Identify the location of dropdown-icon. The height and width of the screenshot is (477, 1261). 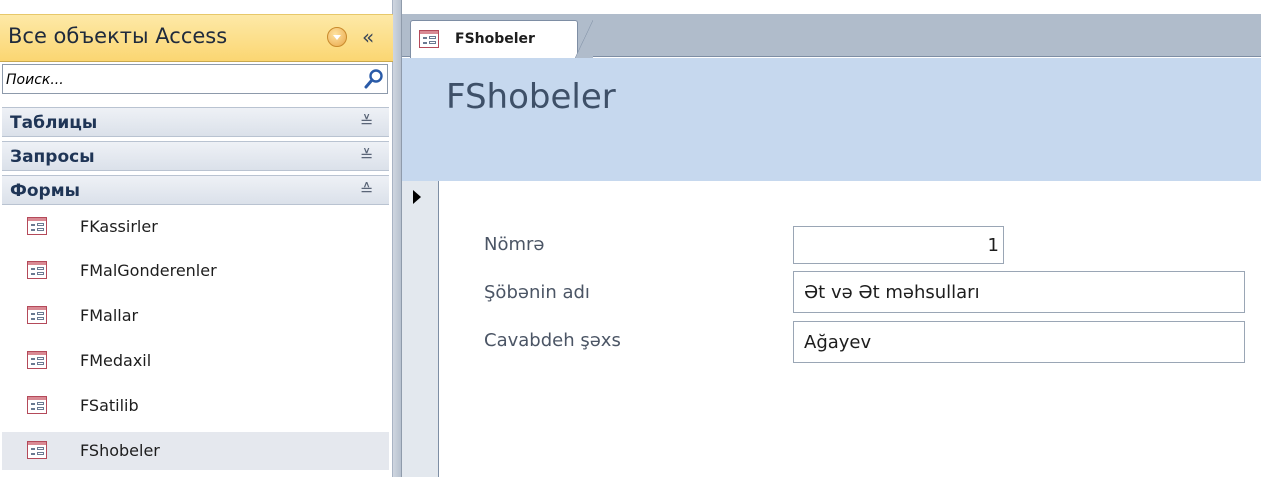
(337, 37).